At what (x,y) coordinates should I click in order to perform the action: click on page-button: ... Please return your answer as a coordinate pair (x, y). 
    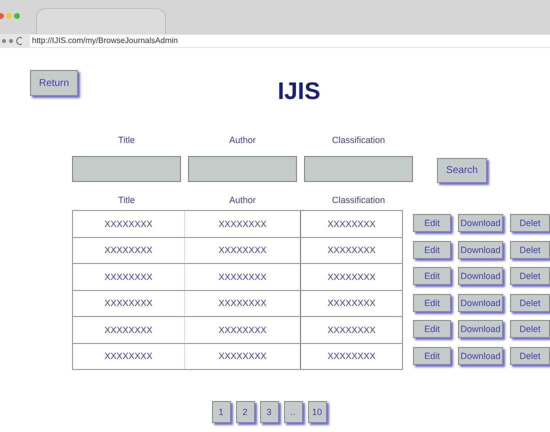
    Looking at the image, I should click on (293, 412).